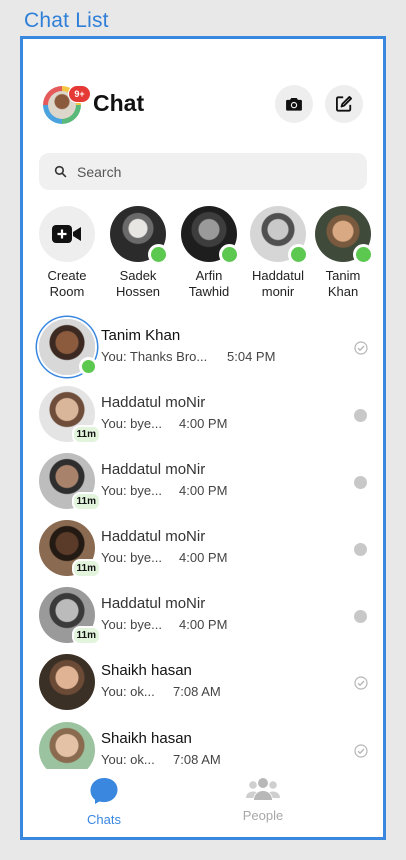  I want to click on story-item: Tanim Khan, so click(343, 253).